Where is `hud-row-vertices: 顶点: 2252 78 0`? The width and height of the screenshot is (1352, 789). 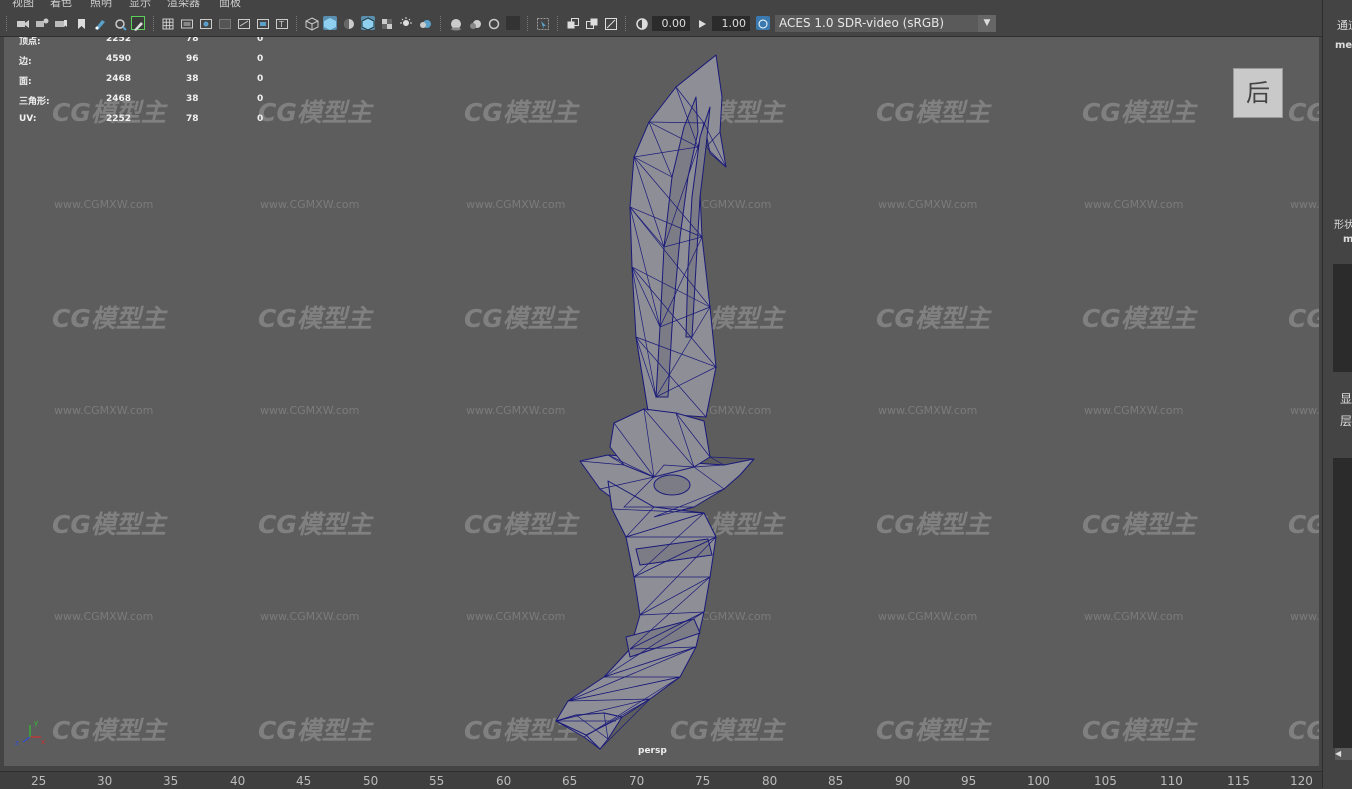
hud-row-vertices: 顶点: 2252 78 0 is located at coordinates (149, 45).